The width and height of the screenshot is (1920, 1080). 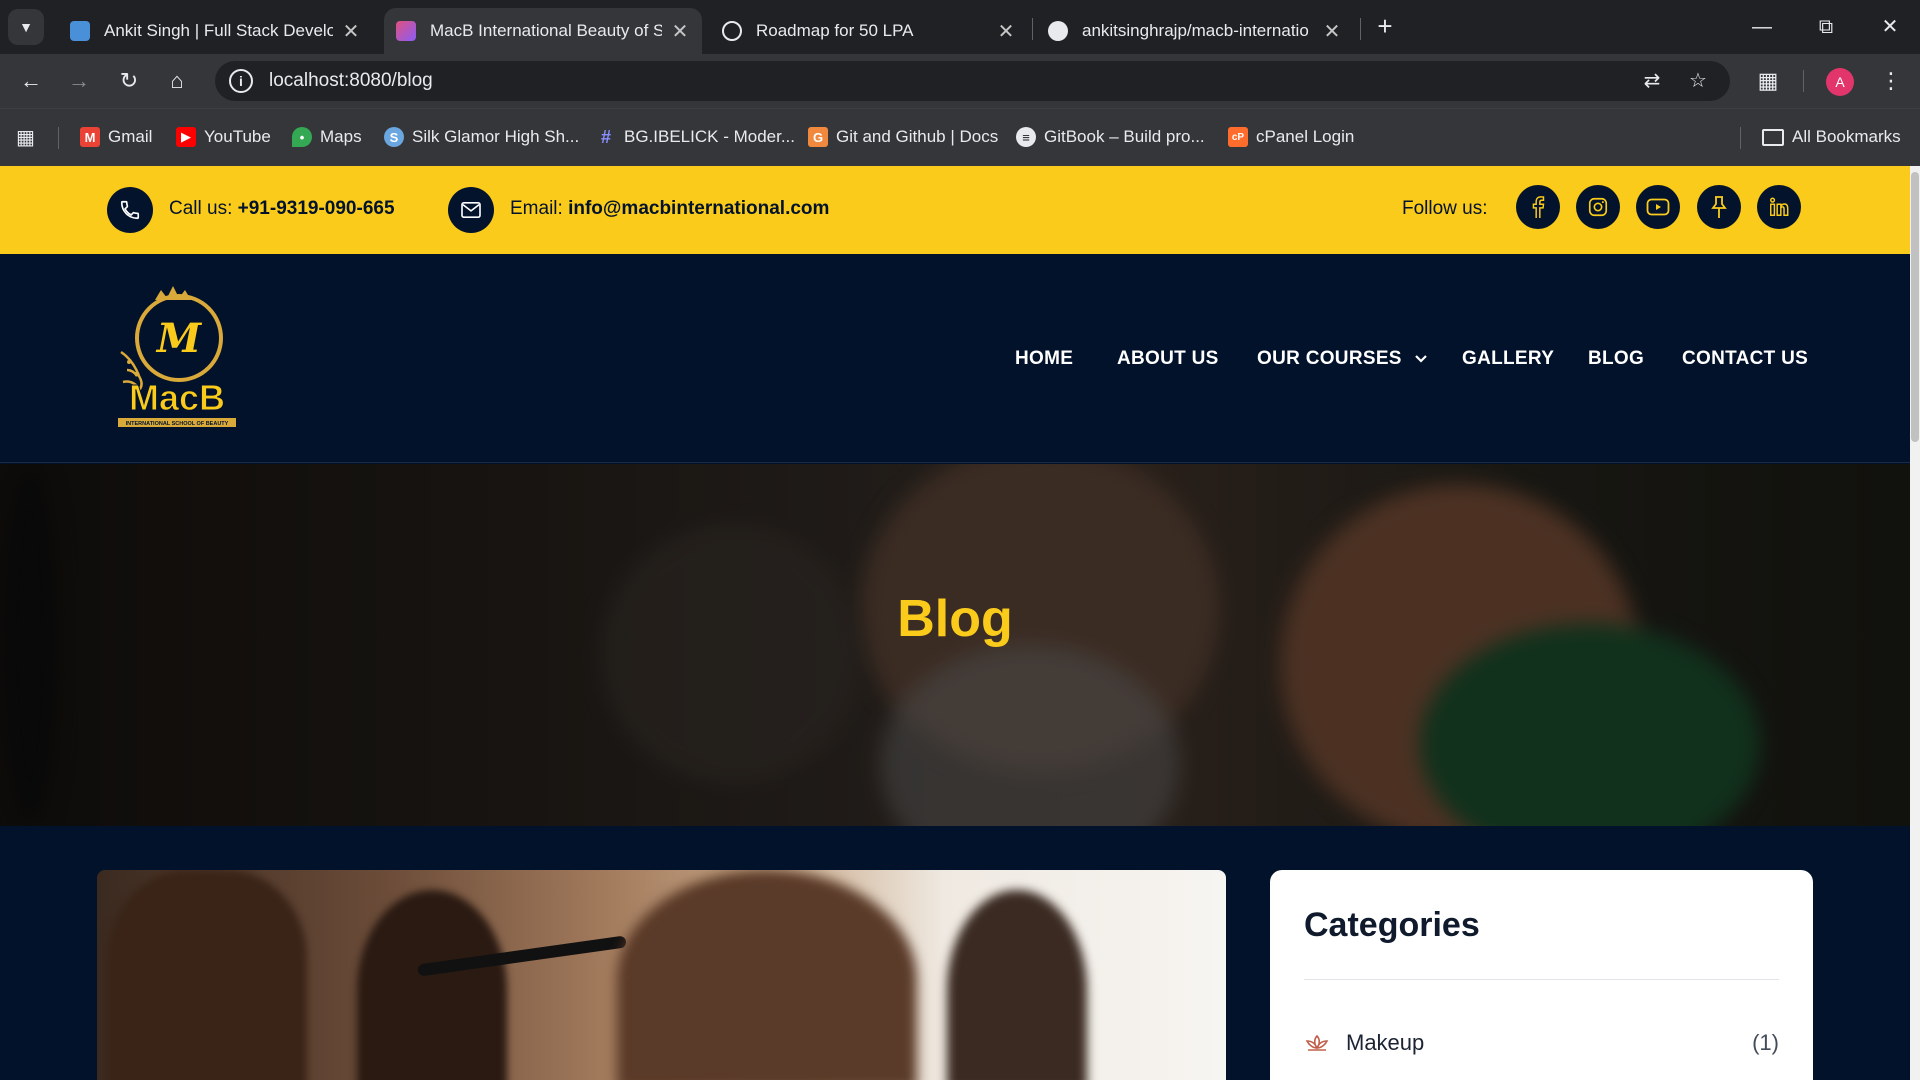 What do you see at coordinates (241, 81) in the screenshot?
I see `site-info-icon: i` at bounding box center [241, 81].